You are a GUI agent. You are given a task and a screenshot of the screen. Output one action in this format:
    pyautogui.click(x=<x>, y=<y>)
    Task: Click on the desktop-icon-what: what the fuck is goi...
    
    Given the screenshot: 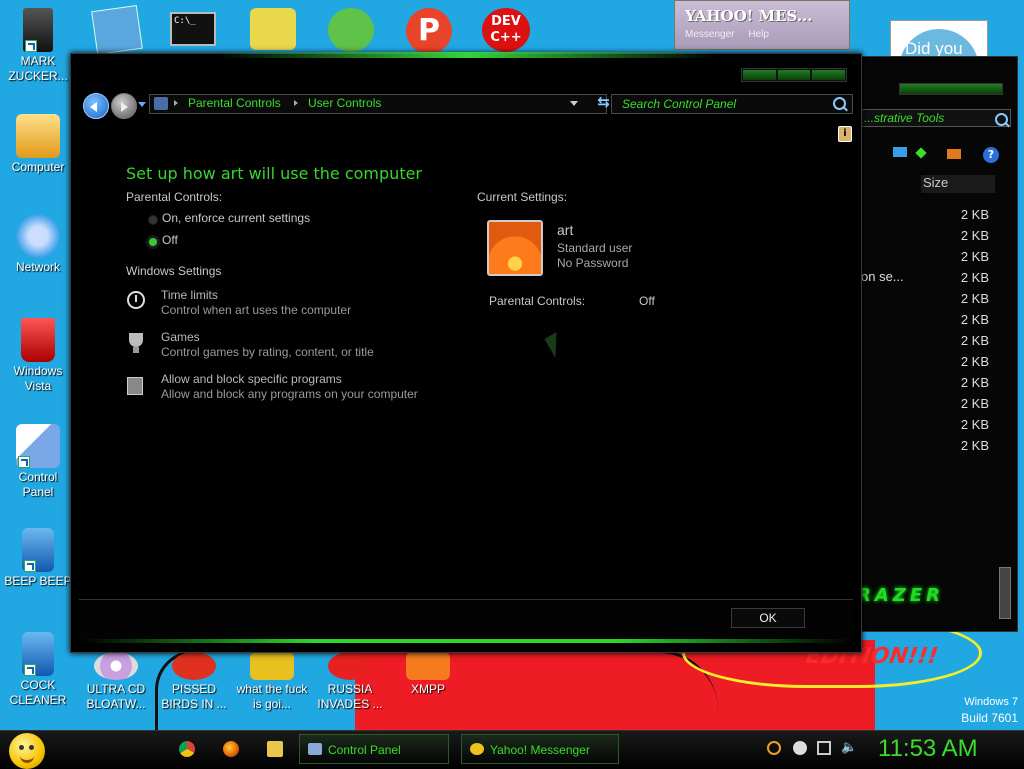 What is the action you would take?
    pyautogui.click(x=272, y=682)
    